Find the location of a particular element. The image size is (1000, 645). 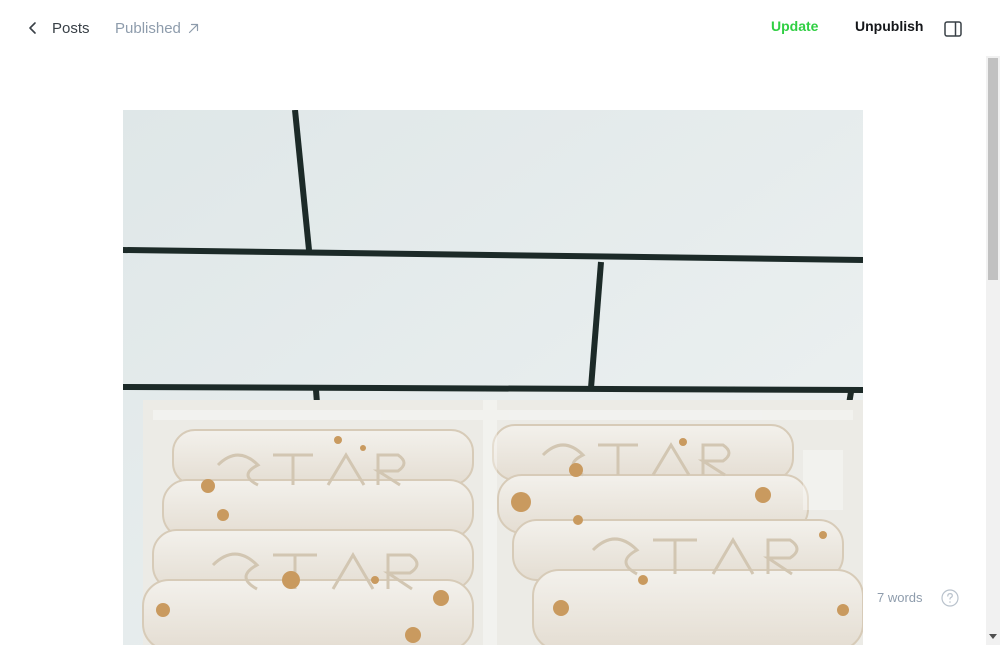

unpublish-button: Unpublish is located at coordinates (889, 26).